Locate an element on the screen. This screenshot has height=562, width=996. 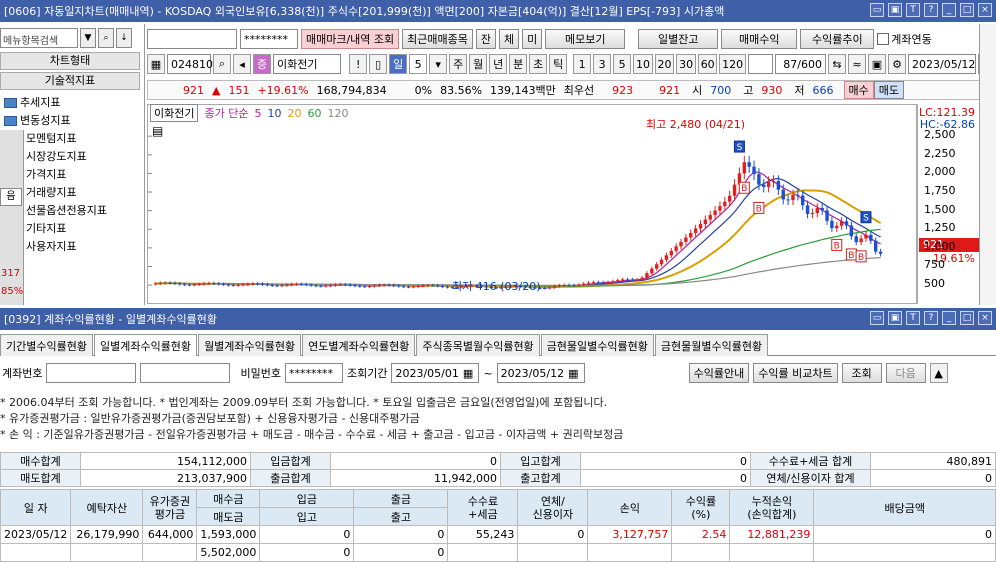
menu-search-input: 메뉴항목검색 is located at coordinates (39, 38).